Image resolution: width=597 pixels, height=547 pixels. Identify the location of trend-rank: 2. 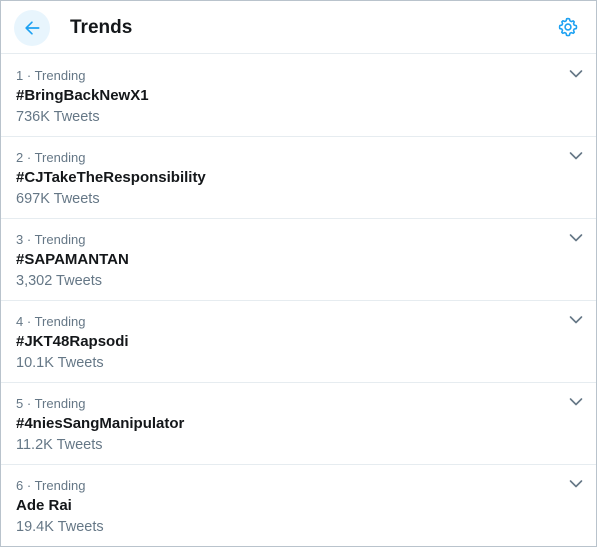
(20, 157).